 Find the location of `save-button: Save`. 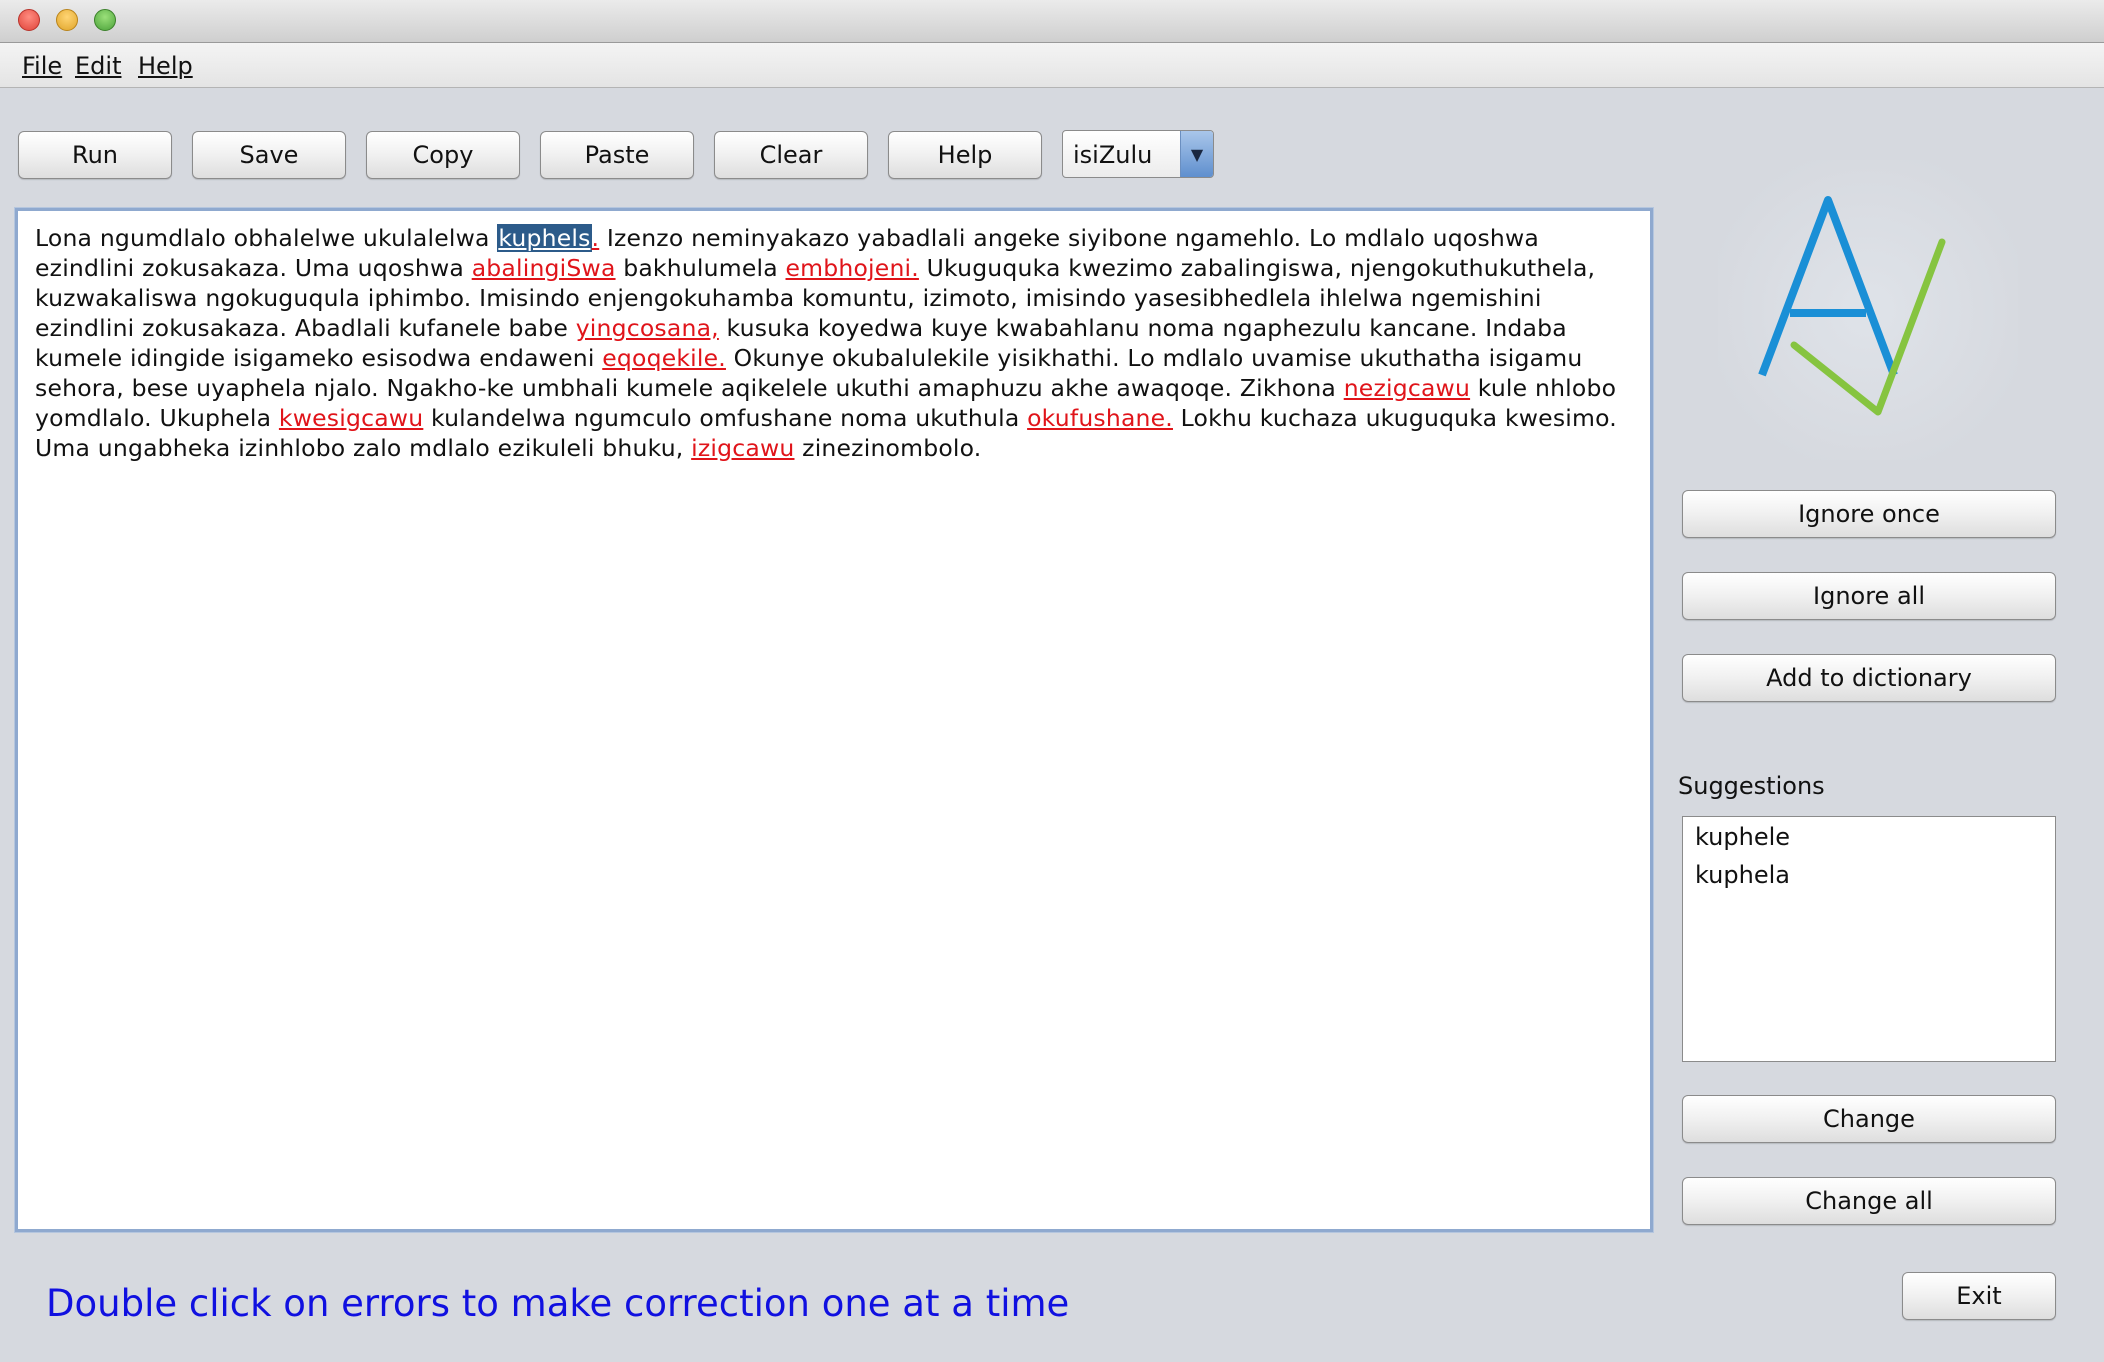

save-button: Save is located at coordinates (269, 155).